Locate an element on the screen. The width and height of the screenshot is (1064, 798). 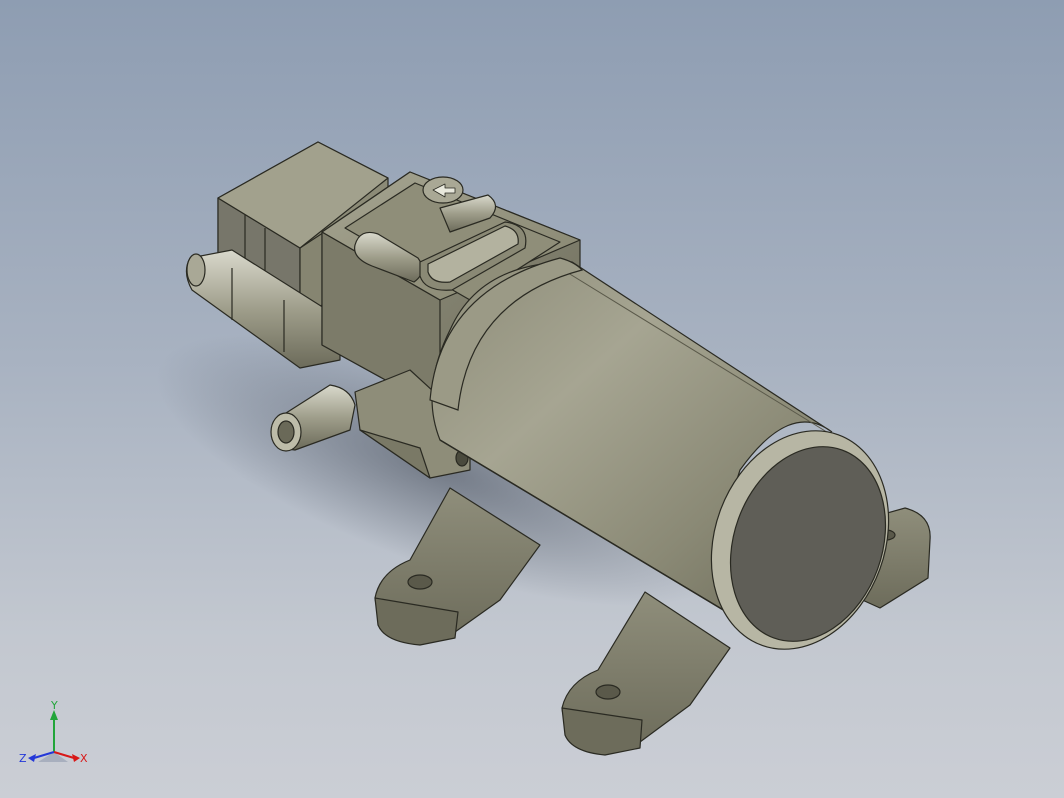
z-axis-label: Z is located at coordinates (23, 758).